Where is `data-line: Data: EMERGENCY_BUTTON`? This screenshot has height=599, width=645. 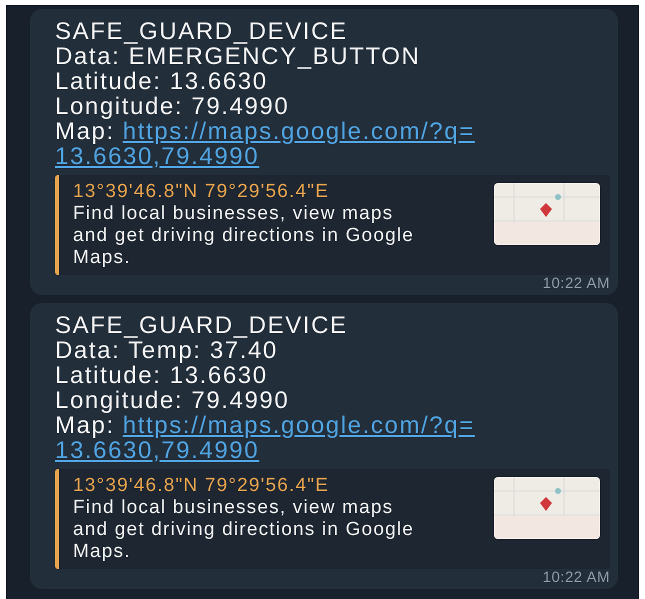
data-line: Data: EMERGENCY_BUTTON is located at coordinates (238, 56).